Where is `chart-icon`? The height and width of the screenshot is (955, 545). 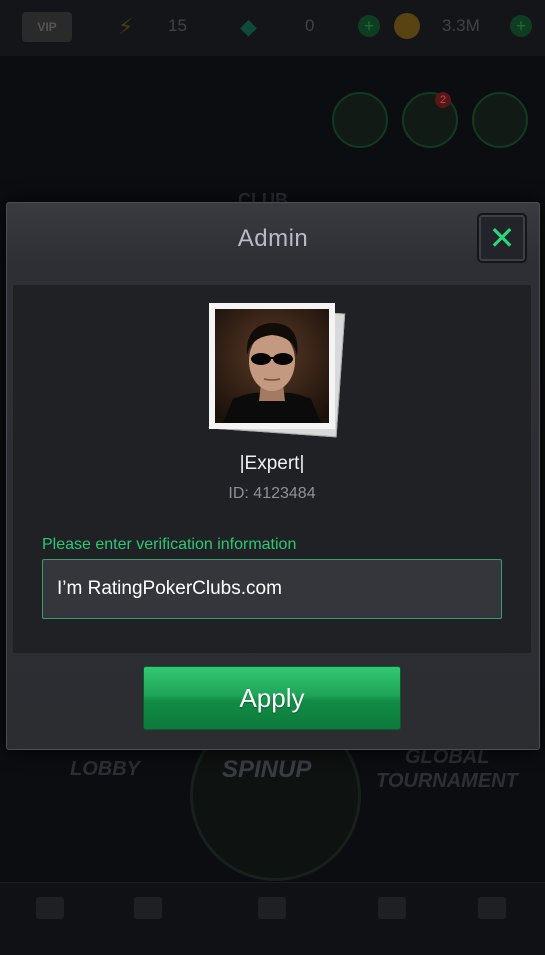
chart-icon is located at coordinates (392, 908).